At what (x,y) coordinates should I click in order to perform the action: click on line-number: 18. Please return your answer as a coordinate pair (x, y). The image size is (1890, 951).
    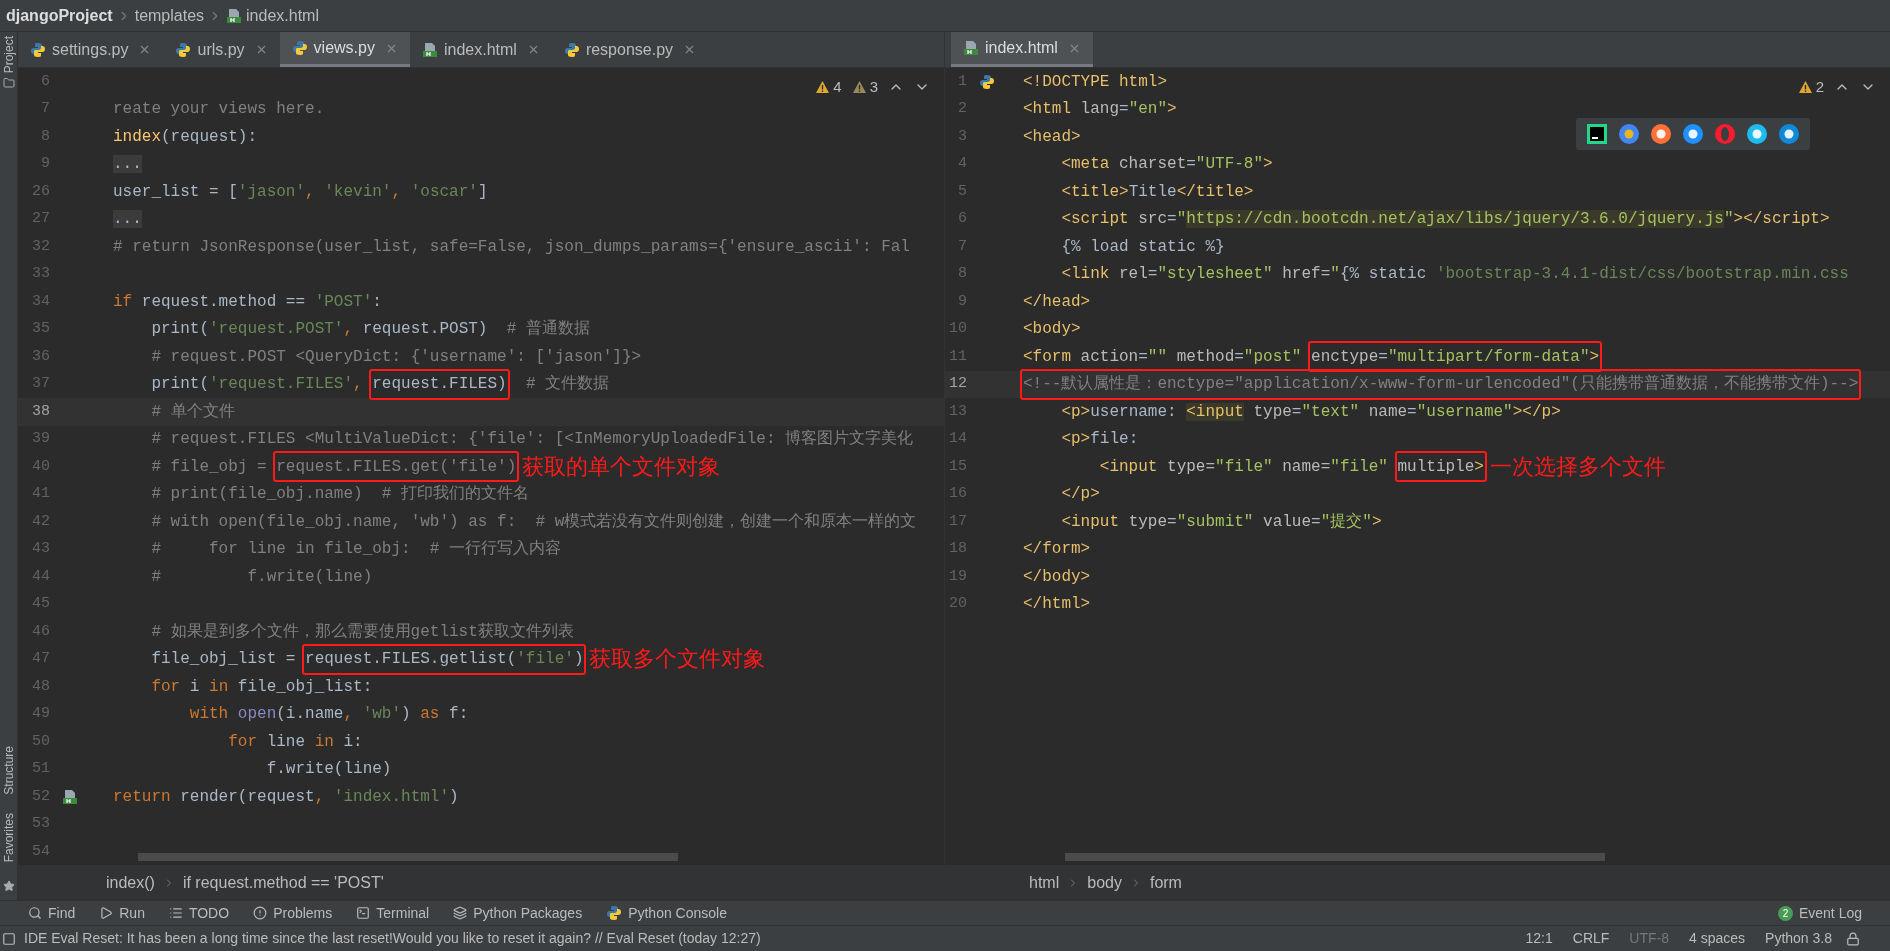
    Looking at the image, I should click on (957, 549).